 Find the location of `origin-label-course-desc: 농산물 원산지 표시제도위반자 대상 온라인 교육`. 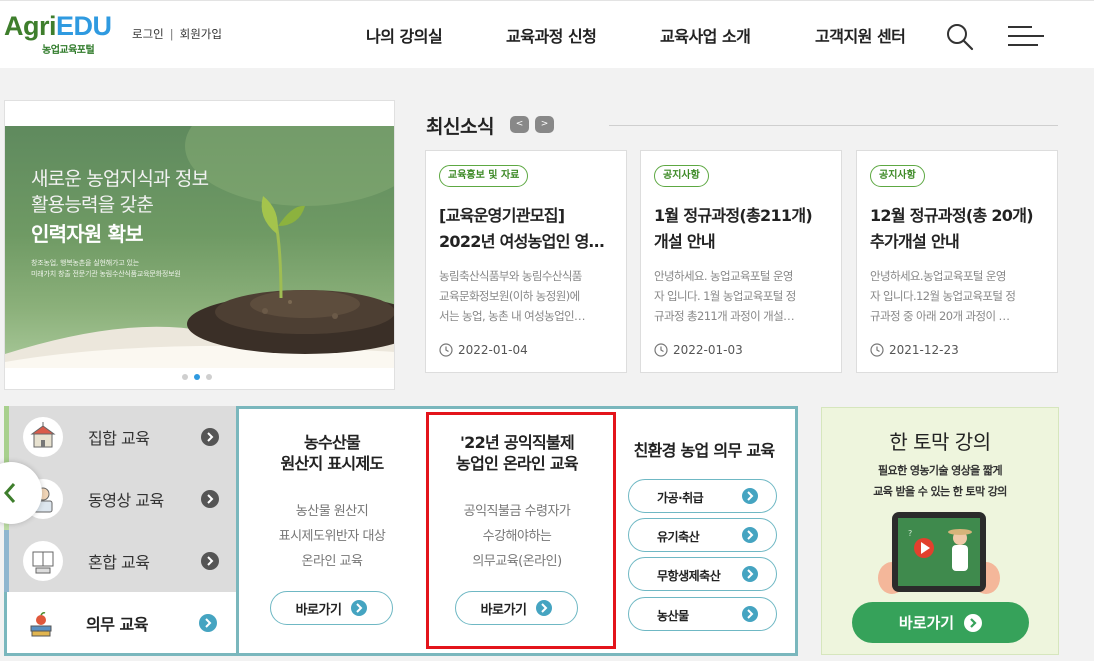

origin-label-course-desc: 농산물 원산지 표시제도위반자 대상 온라인 교육 is located at coordinates (332, 536).